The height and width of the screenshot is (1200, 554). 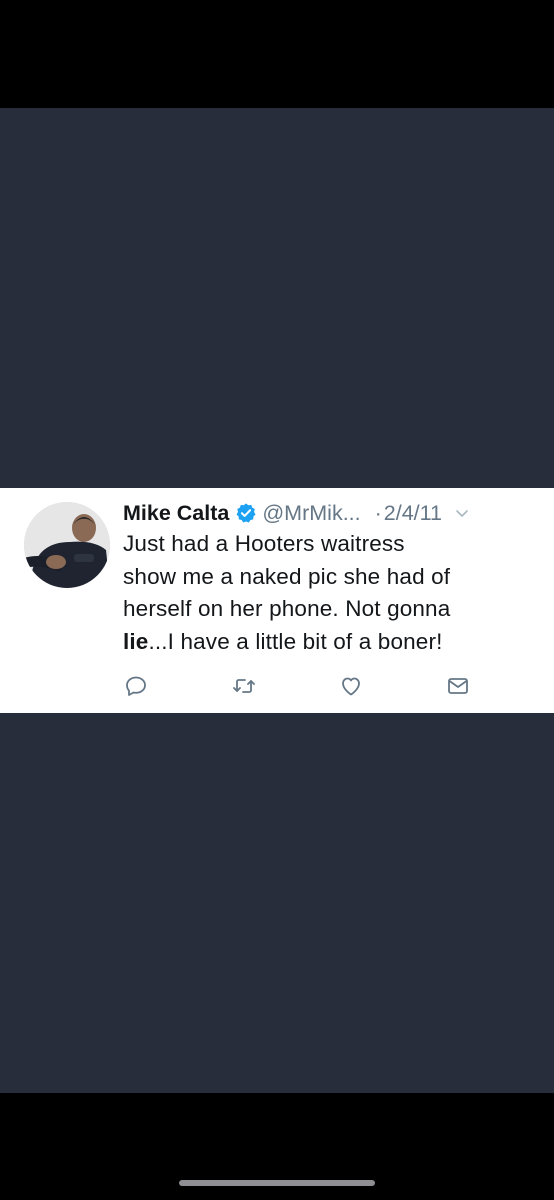 I want to click on tweet-text-line-1: Just had a Hooters waitress, so click(x=264, y=543).